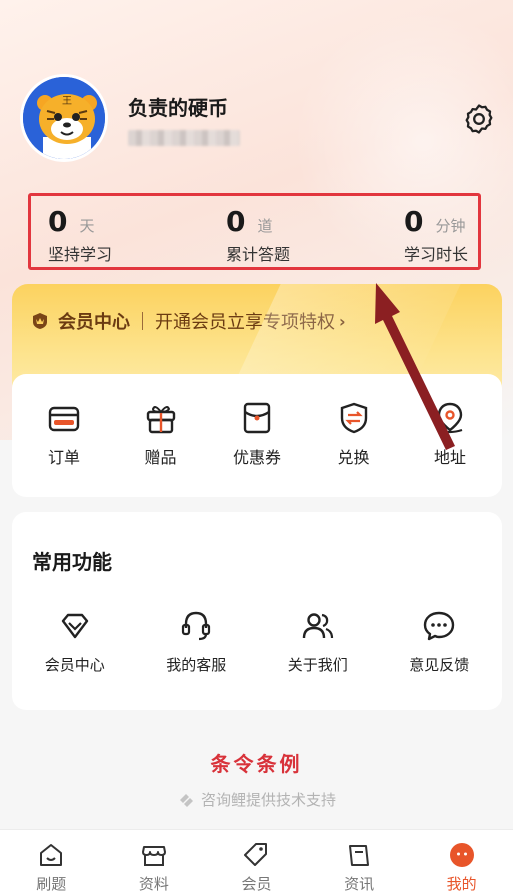 This screenshot has width=513, height=895. I want to click on tab-label: 会员, so click(256, 884).